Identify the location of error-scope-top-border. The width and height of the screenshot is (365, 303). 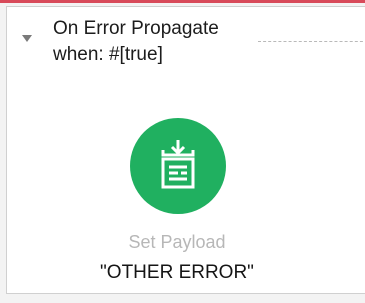
(182, 1).